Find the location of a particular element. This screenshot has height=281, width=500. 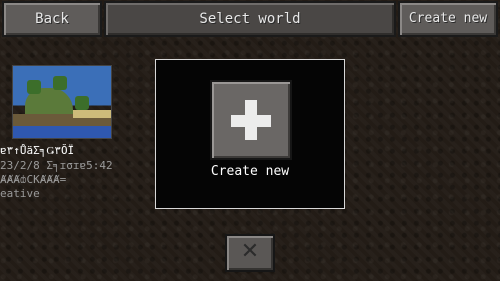

page-title: Select world is located at coordinates (250, 19).